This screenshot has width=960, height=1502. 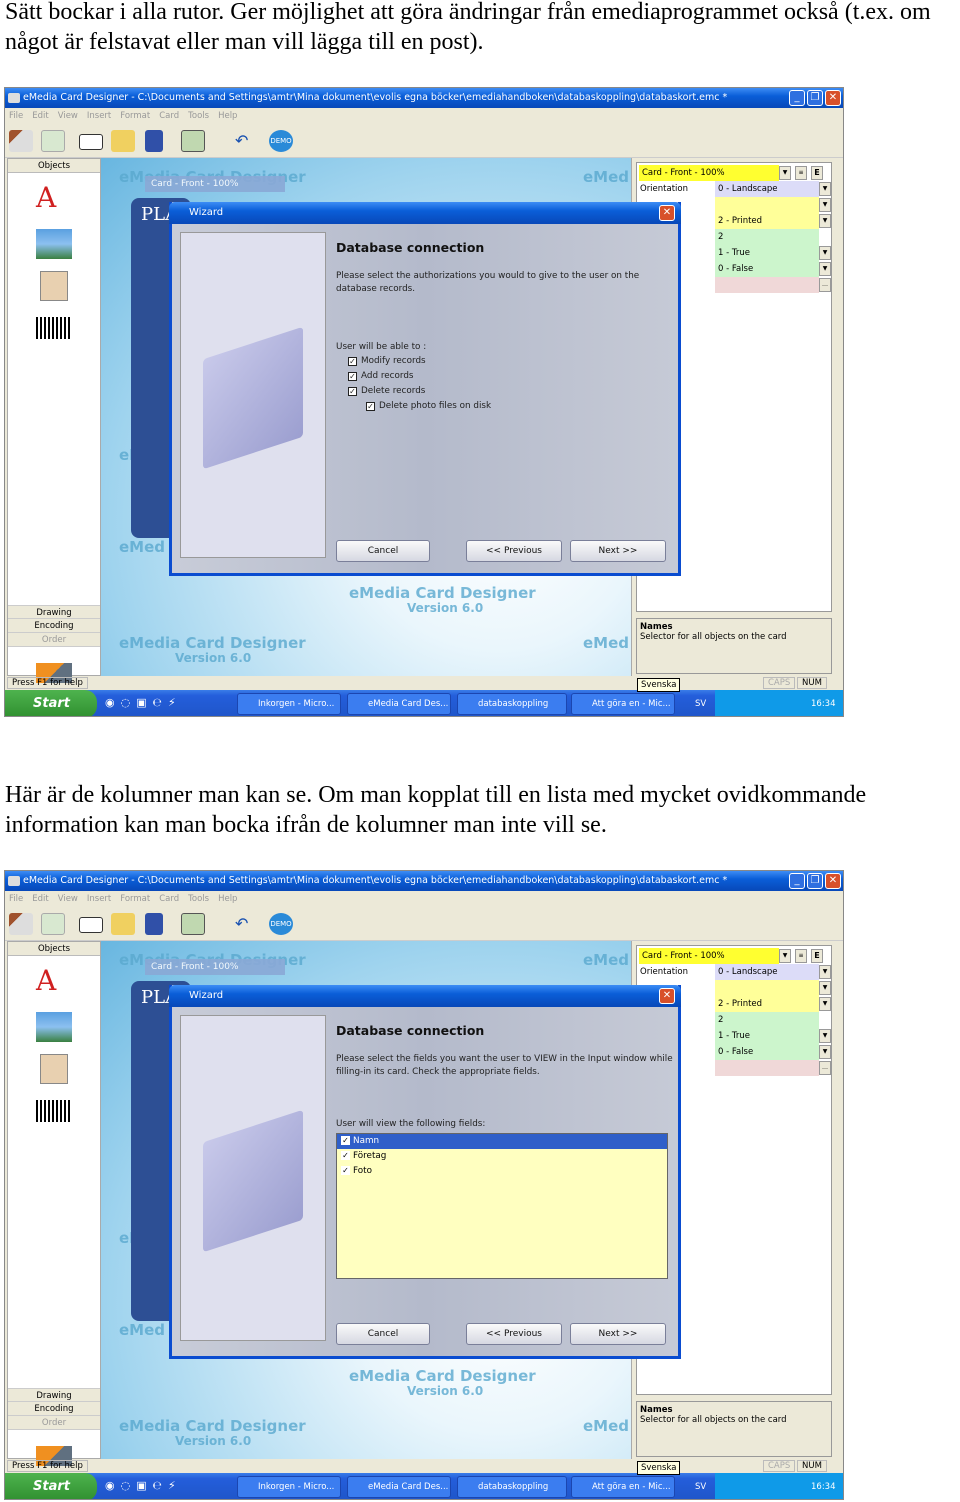 I want to click on next-button: Next >>, so click(x=618, y=551).